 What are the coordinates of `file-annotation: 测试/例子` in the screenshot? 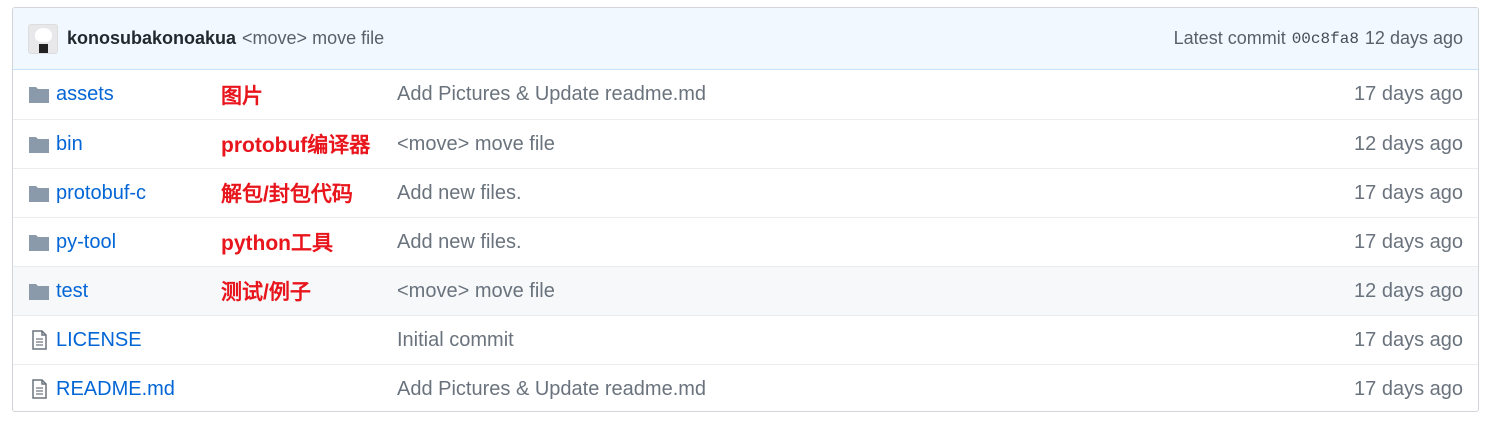 It's located at (266, 292).